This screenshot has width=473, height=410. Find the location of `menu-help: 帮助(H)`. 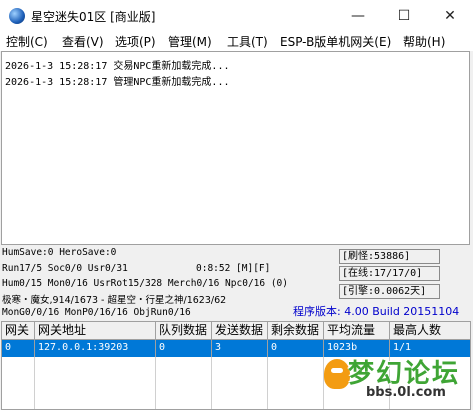

menu-help: 帮助(H) is located at coordinates (424, 41).